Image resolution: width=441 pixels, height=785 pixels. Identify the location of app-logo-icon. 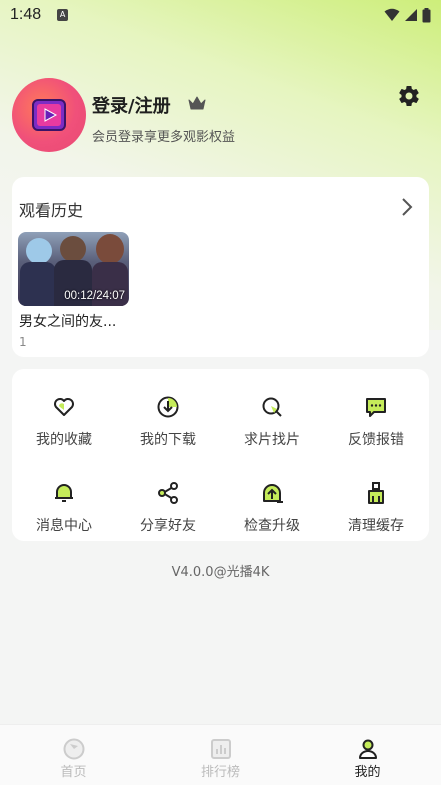
(49, 115).